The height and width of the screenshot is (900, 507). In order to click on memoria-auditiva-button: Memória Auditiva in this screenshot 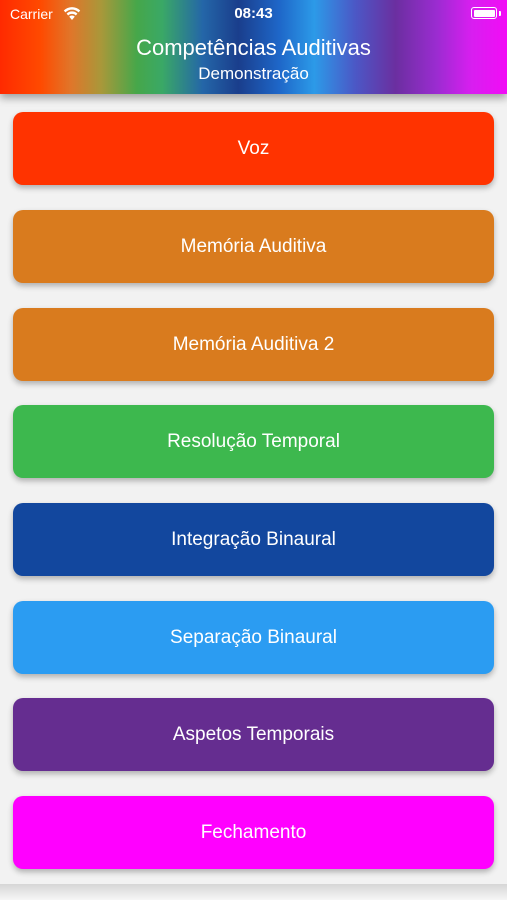, I will do `click(253, 246)`.